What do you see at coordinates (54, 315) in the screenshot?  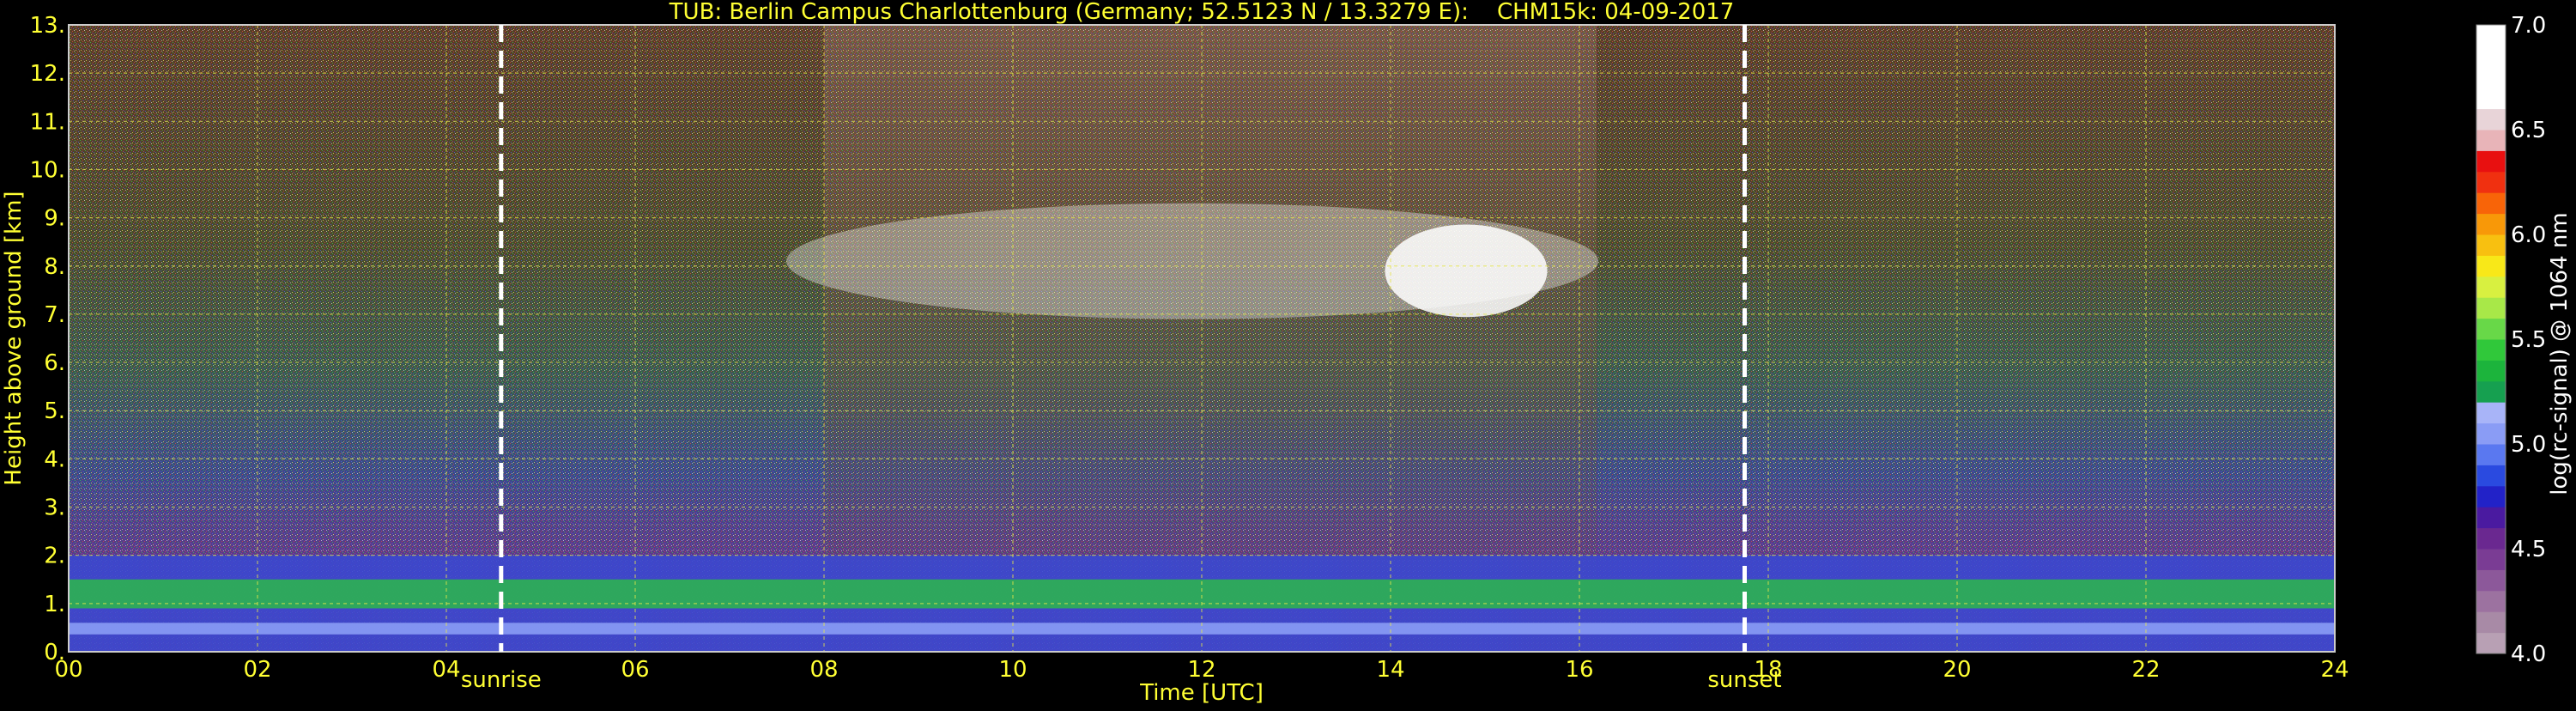 I see `y-tick-label: 7.` at bounding box center [54, 315].